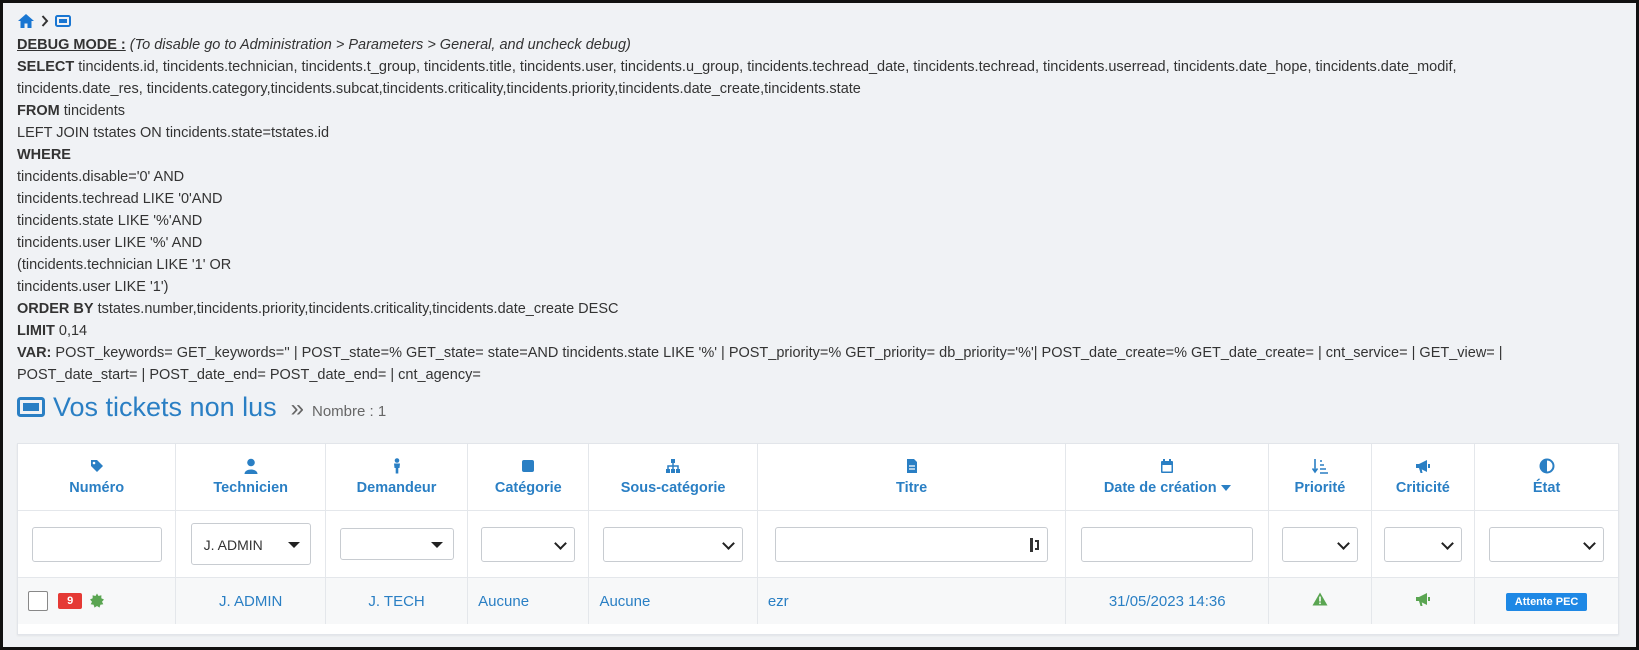  I want to click on state-badge: Attente PEC, so click(1546, 601).